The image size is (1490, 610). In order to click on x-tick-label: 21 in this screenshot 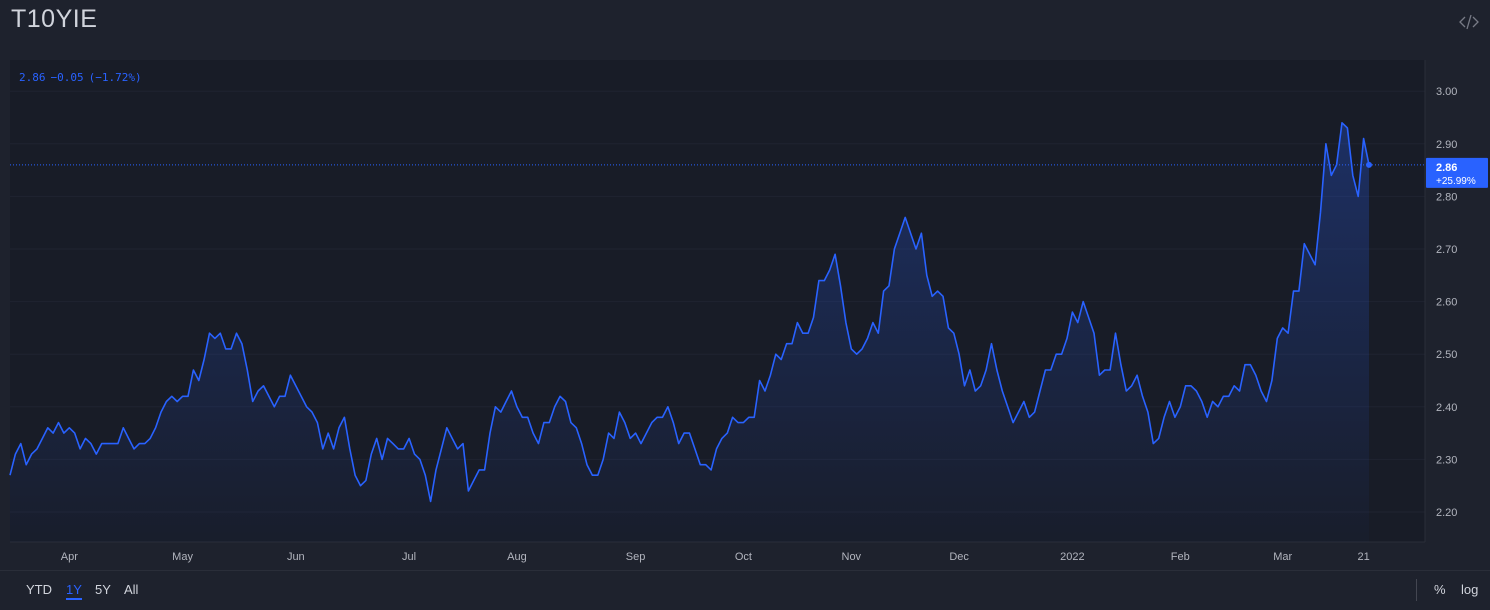, I will do `click(1363, 557)`.